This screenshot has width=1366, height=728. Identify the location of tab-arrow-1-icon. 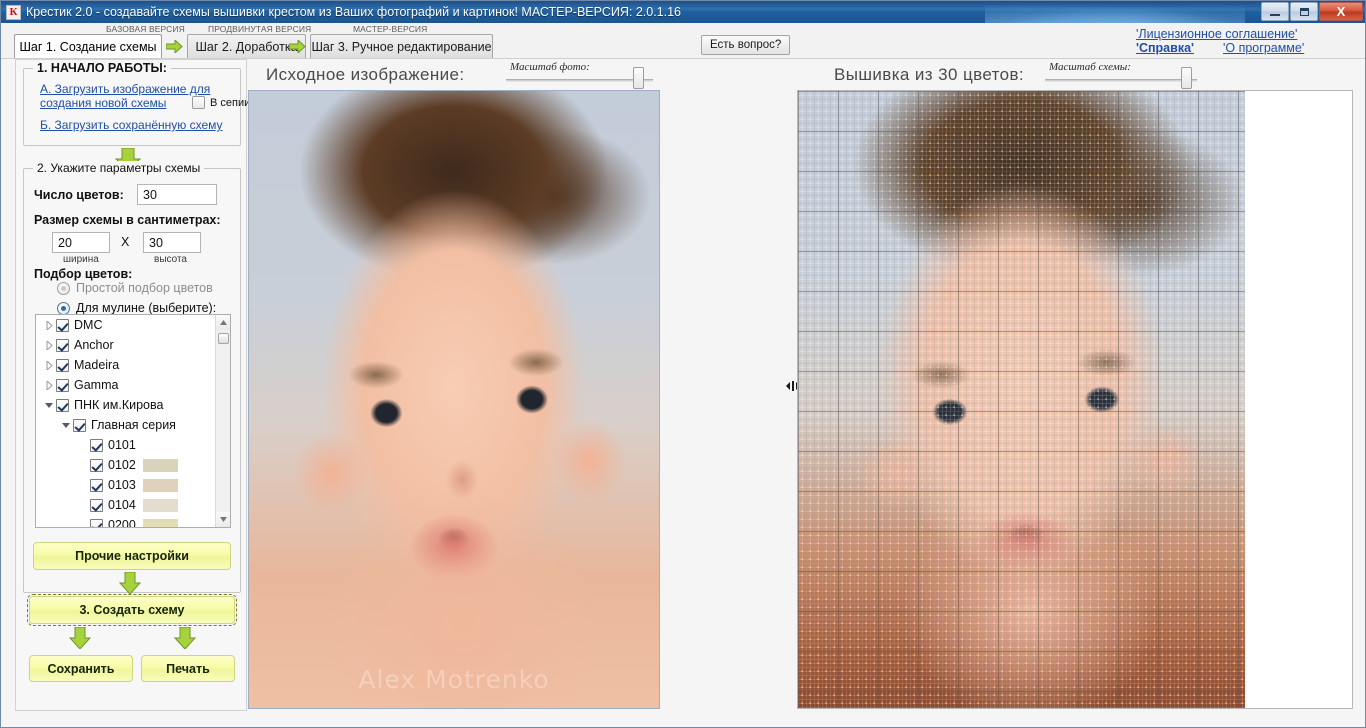
(174, 46).